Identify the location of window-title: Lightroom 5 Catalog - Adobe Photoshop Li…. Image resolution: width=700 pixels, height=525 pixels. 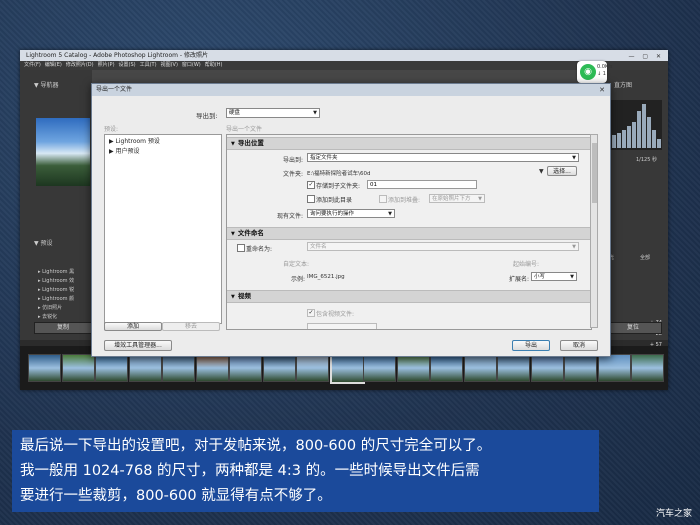
(117, 55).